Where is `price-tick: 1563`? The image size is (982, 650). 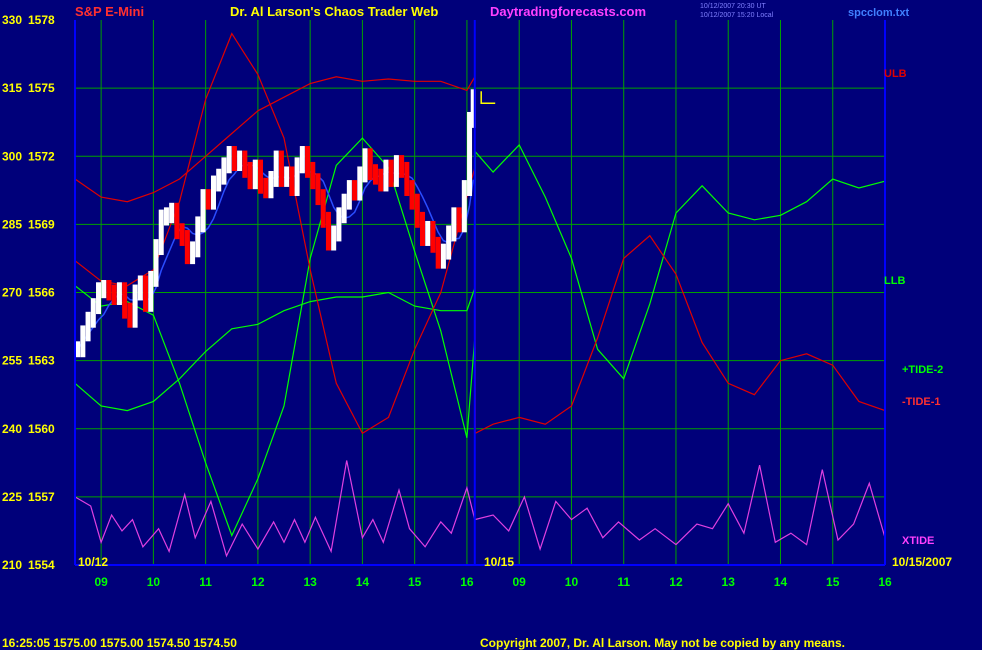 price-tick: 1563 is located at coordinates (41, 361).